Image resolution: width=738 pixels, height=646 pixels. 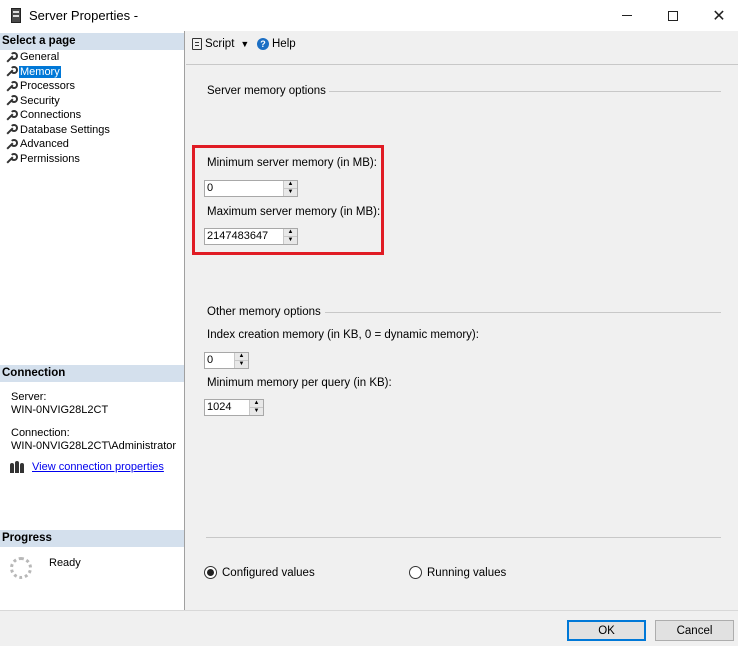 What do you see at coordinates (94, 446) in the screenshot?
I see `connection-value: WIN-0NVIG28L2CT\Administrator` at bounding box center [94, 446].